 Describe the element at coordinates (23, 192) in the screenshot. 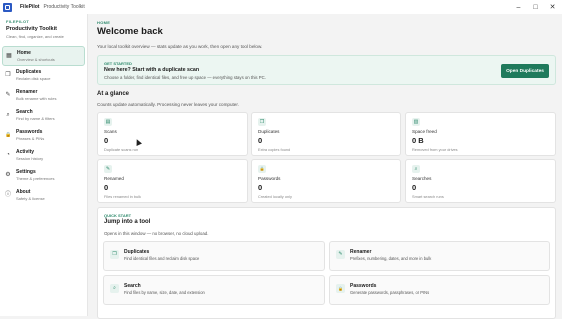

I see `sidebar-item-label: About` at that location.